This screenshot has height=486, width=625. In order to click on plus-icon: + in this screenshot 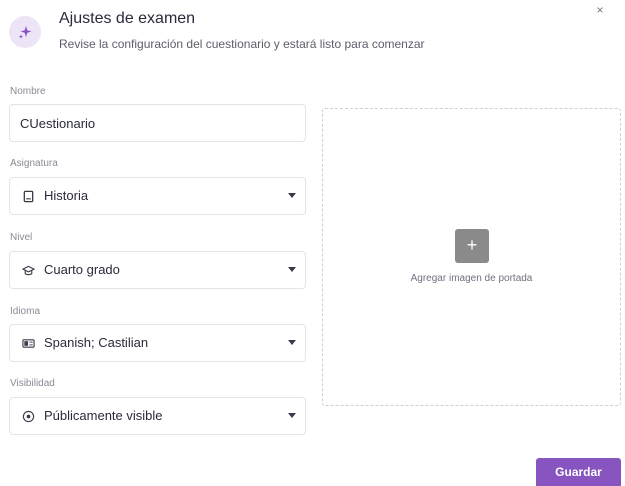, I will do `click(472, 245)`.